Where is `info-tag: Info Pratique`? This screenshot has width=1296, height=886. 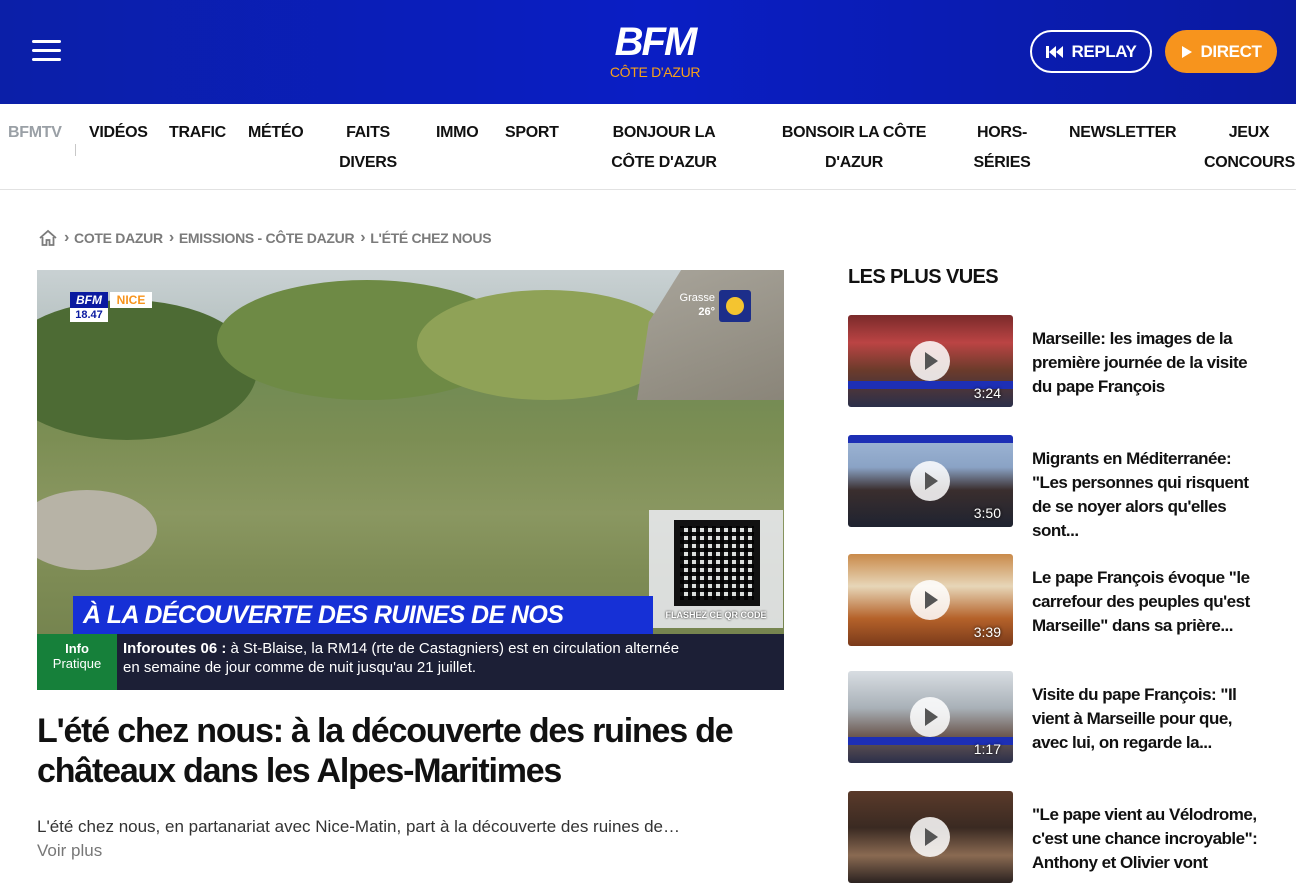 info-tag: Info Pratique is located at coordinates (77, 662).